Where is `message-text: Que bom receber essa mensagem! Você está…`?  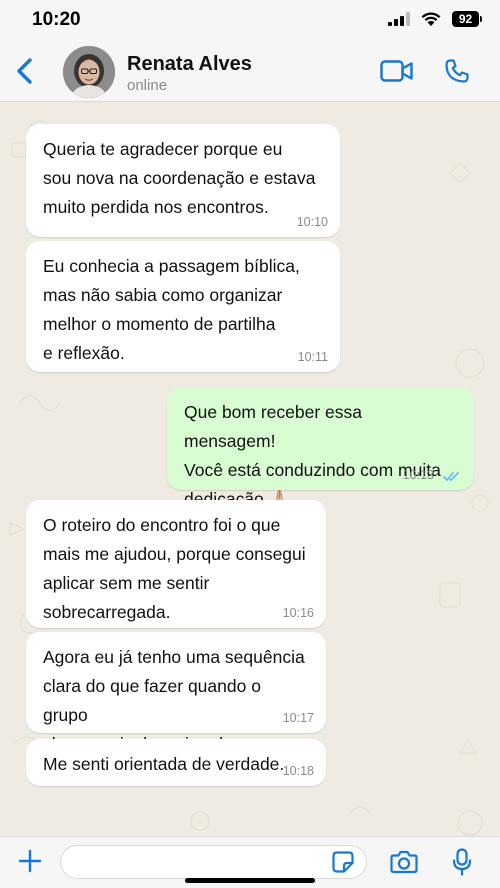
message-text: Que bom receber essa mensagem! Você está… is located at coordinates (312, 455).